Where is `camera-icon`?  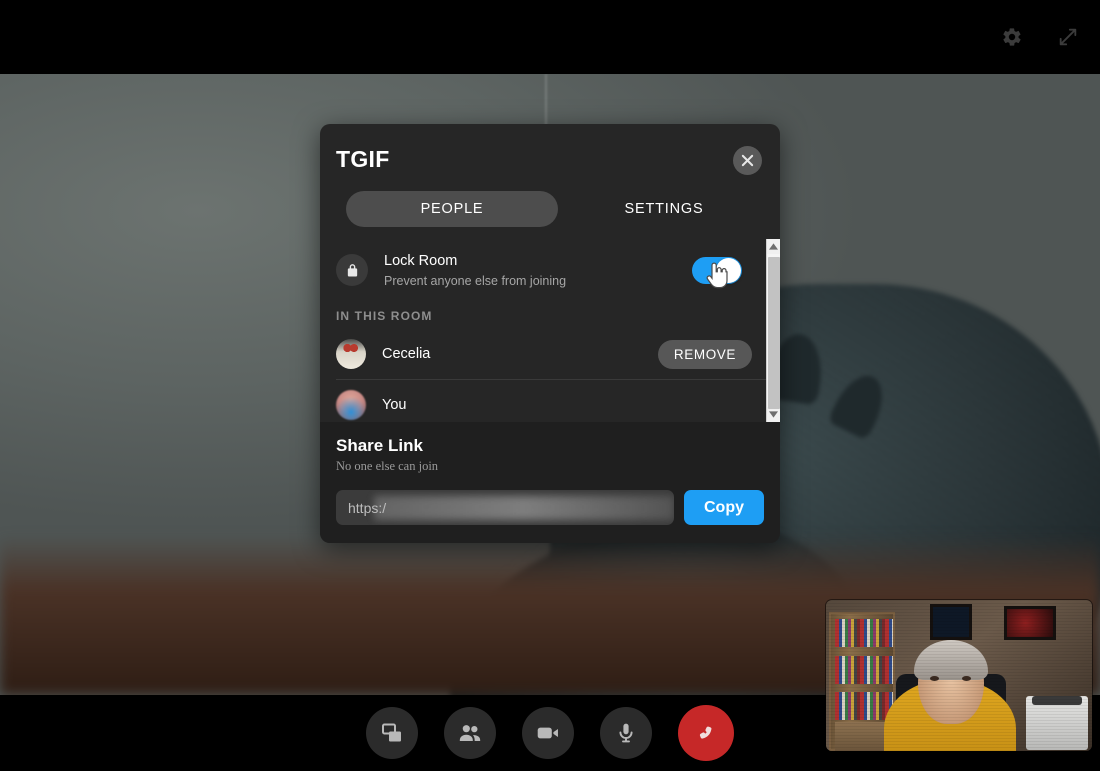
camera-icon is located at coordinates (547, 733).